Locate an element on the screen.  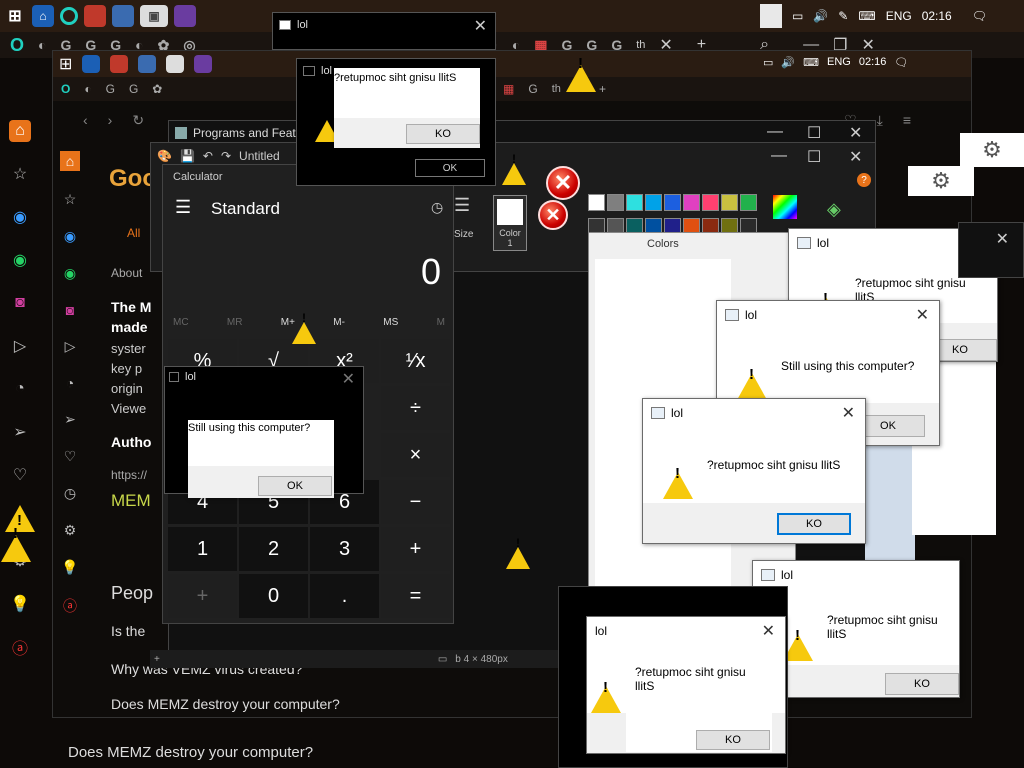
paint-maximize-icon: ☐ is located at coordinates (814, 157).